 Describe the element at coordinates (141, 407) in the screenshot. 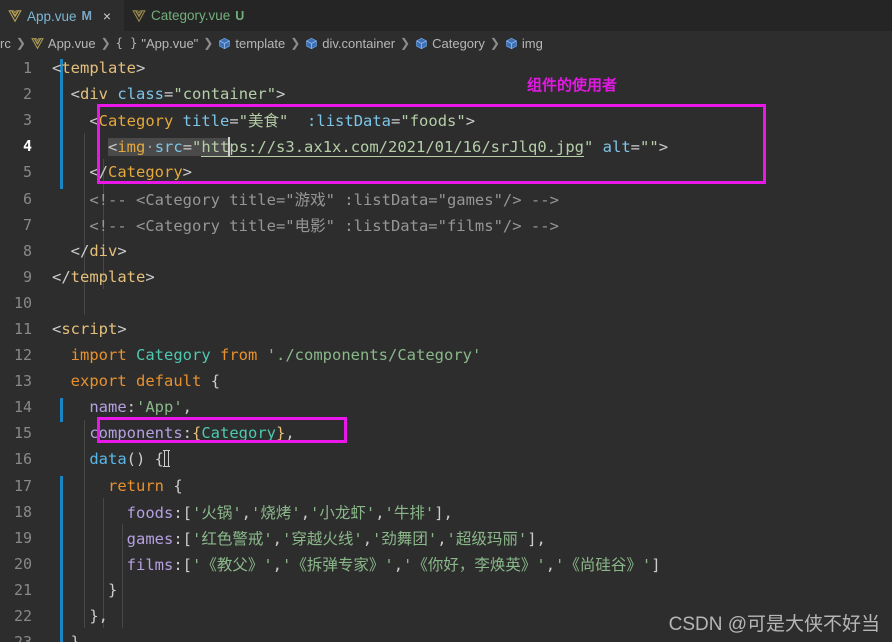

I see `line-content: name:'App',` at that location.